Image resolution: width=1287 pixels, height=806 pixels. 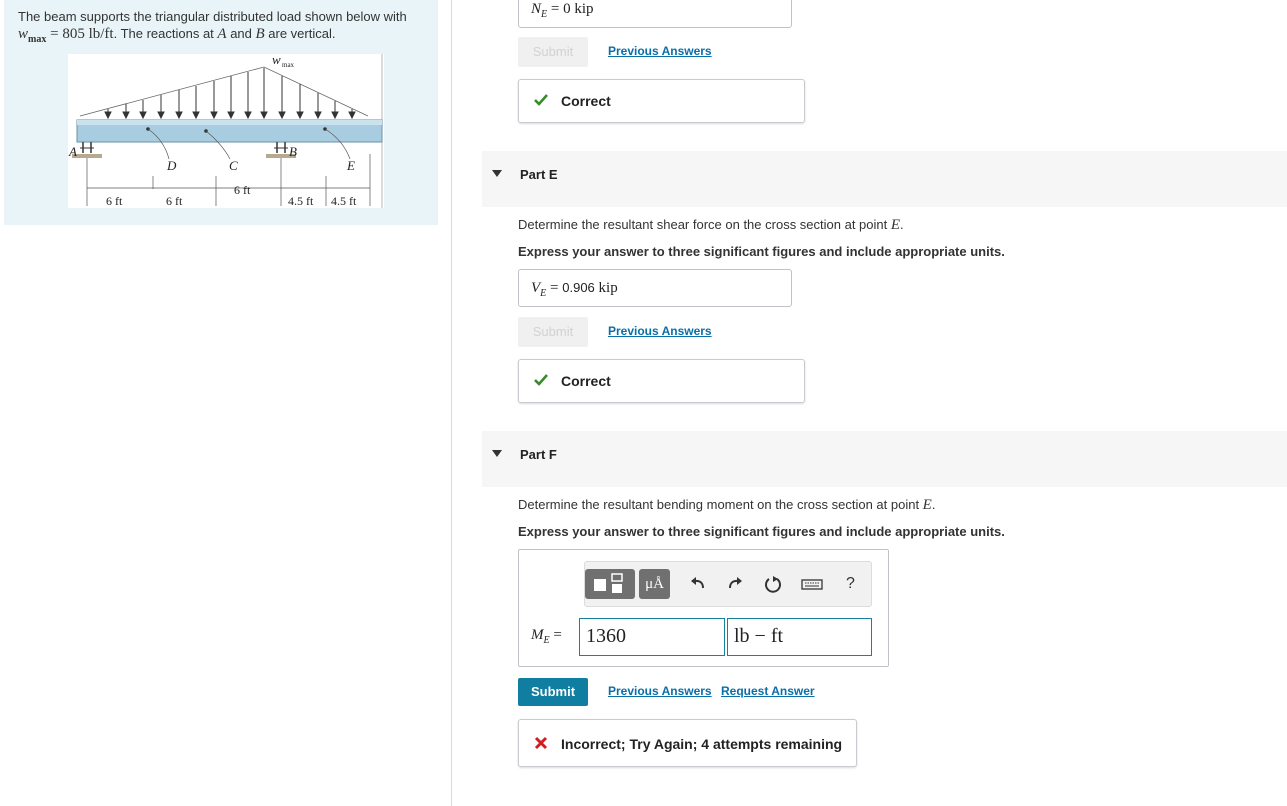 What do you see at coordinates (350, 165) in the screenshot?
I see `label-e: E` at bounding box center [350, 165].